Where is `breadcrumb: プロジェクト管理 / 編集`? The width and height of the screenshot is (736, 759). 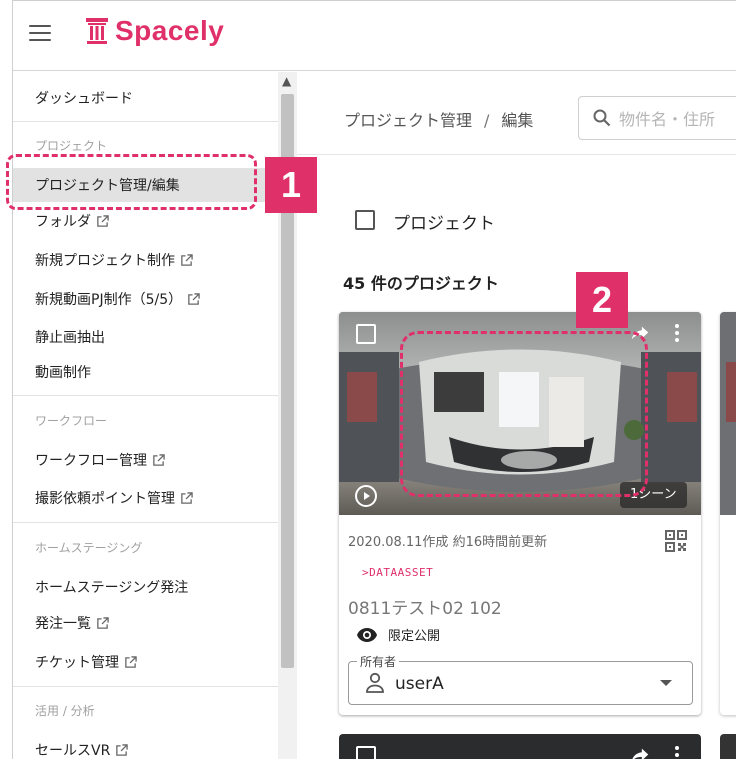
breadcrumb: プロジェクト管理 / 編集 is located at coordinates (438, 119).